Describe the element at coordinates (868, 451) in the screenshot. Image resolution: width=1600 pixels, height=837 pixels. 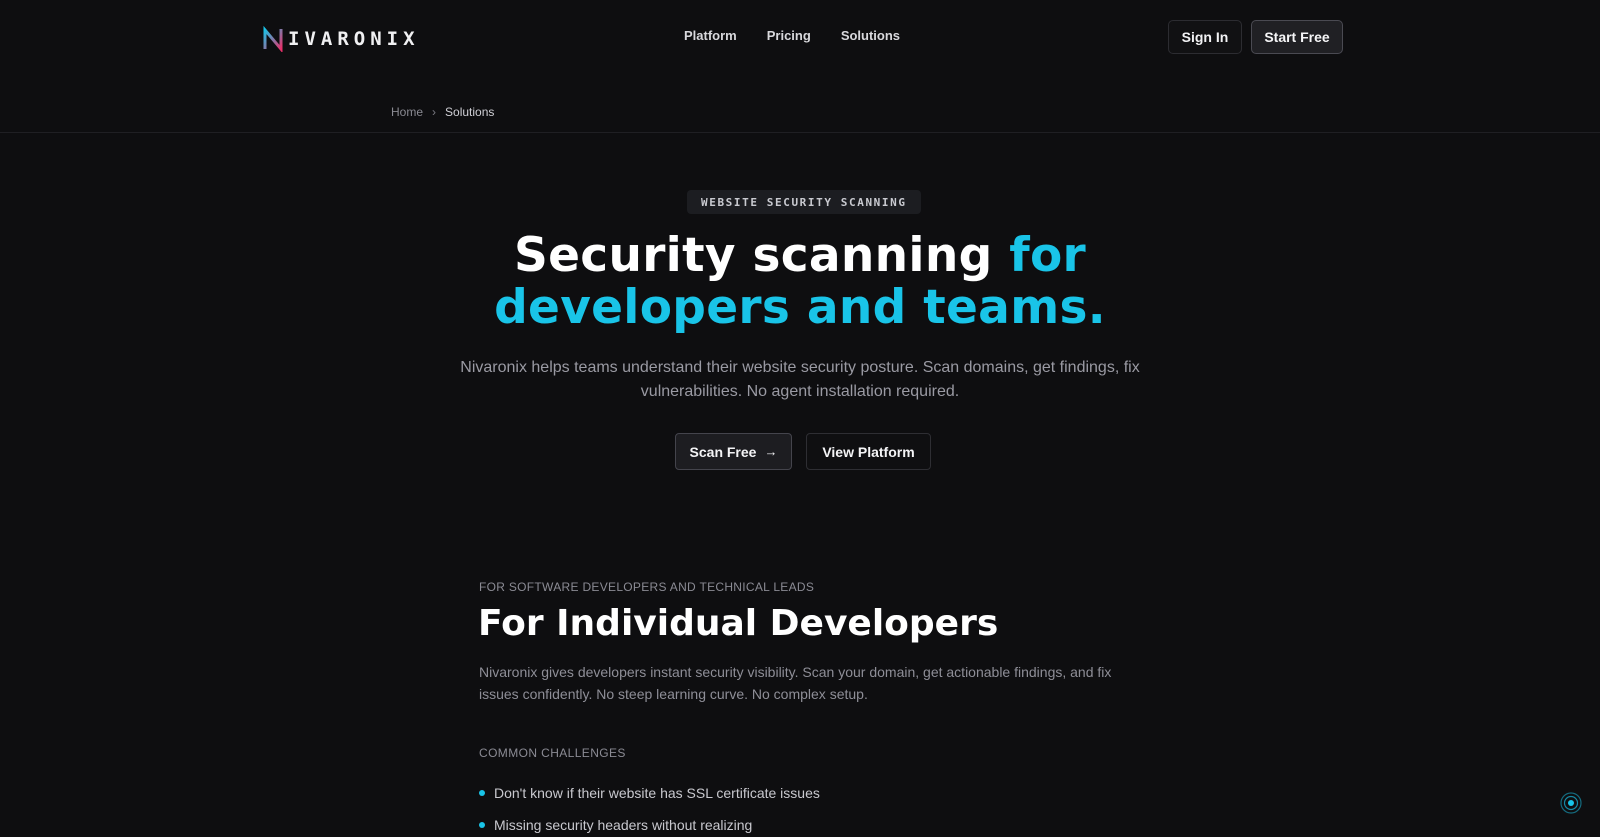
I see `view-platform-button: View Platform` at that location.